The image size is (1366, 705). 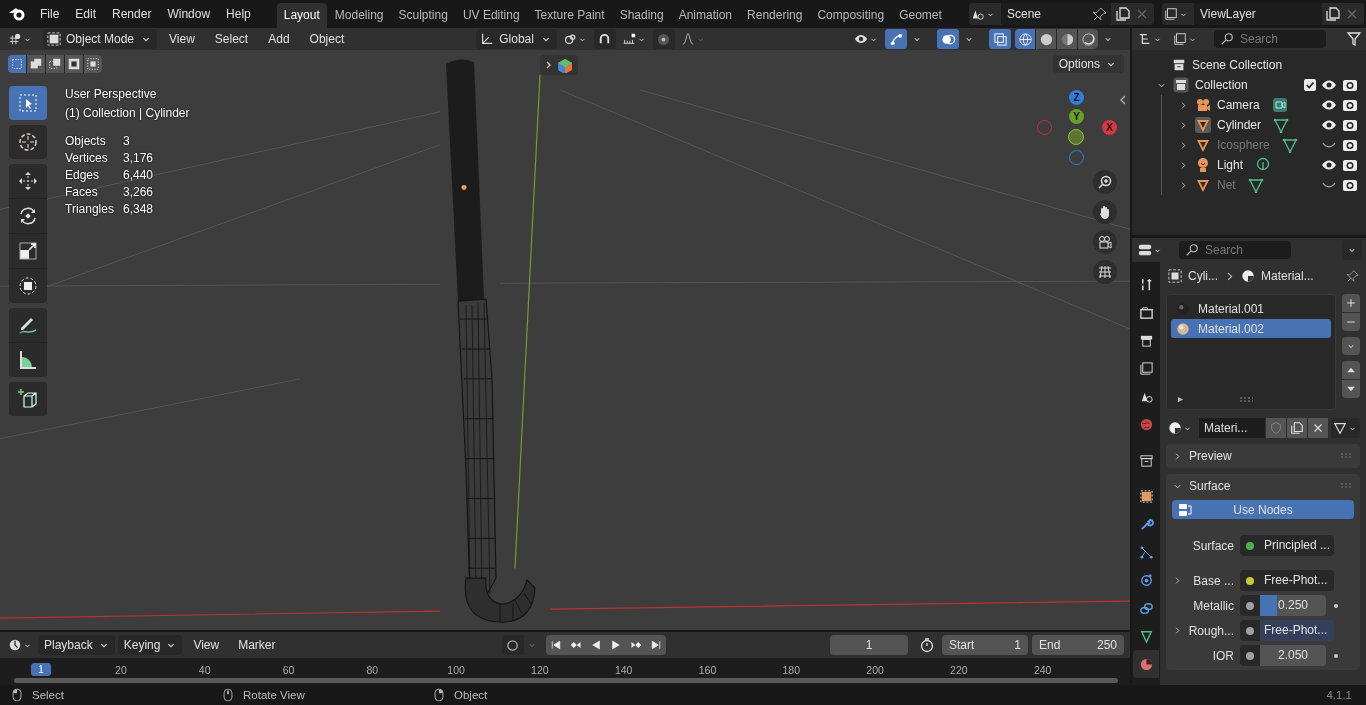 What do you see at coordinates (1251, 308) in the screenshot?
I see `material-slot: Material.001` at bounding box center [1251, 308].